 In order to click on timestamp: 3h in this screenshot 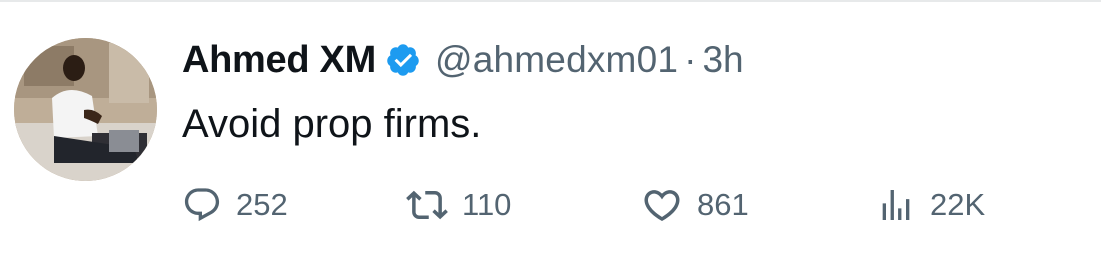, I will do `click(722, 60)`.